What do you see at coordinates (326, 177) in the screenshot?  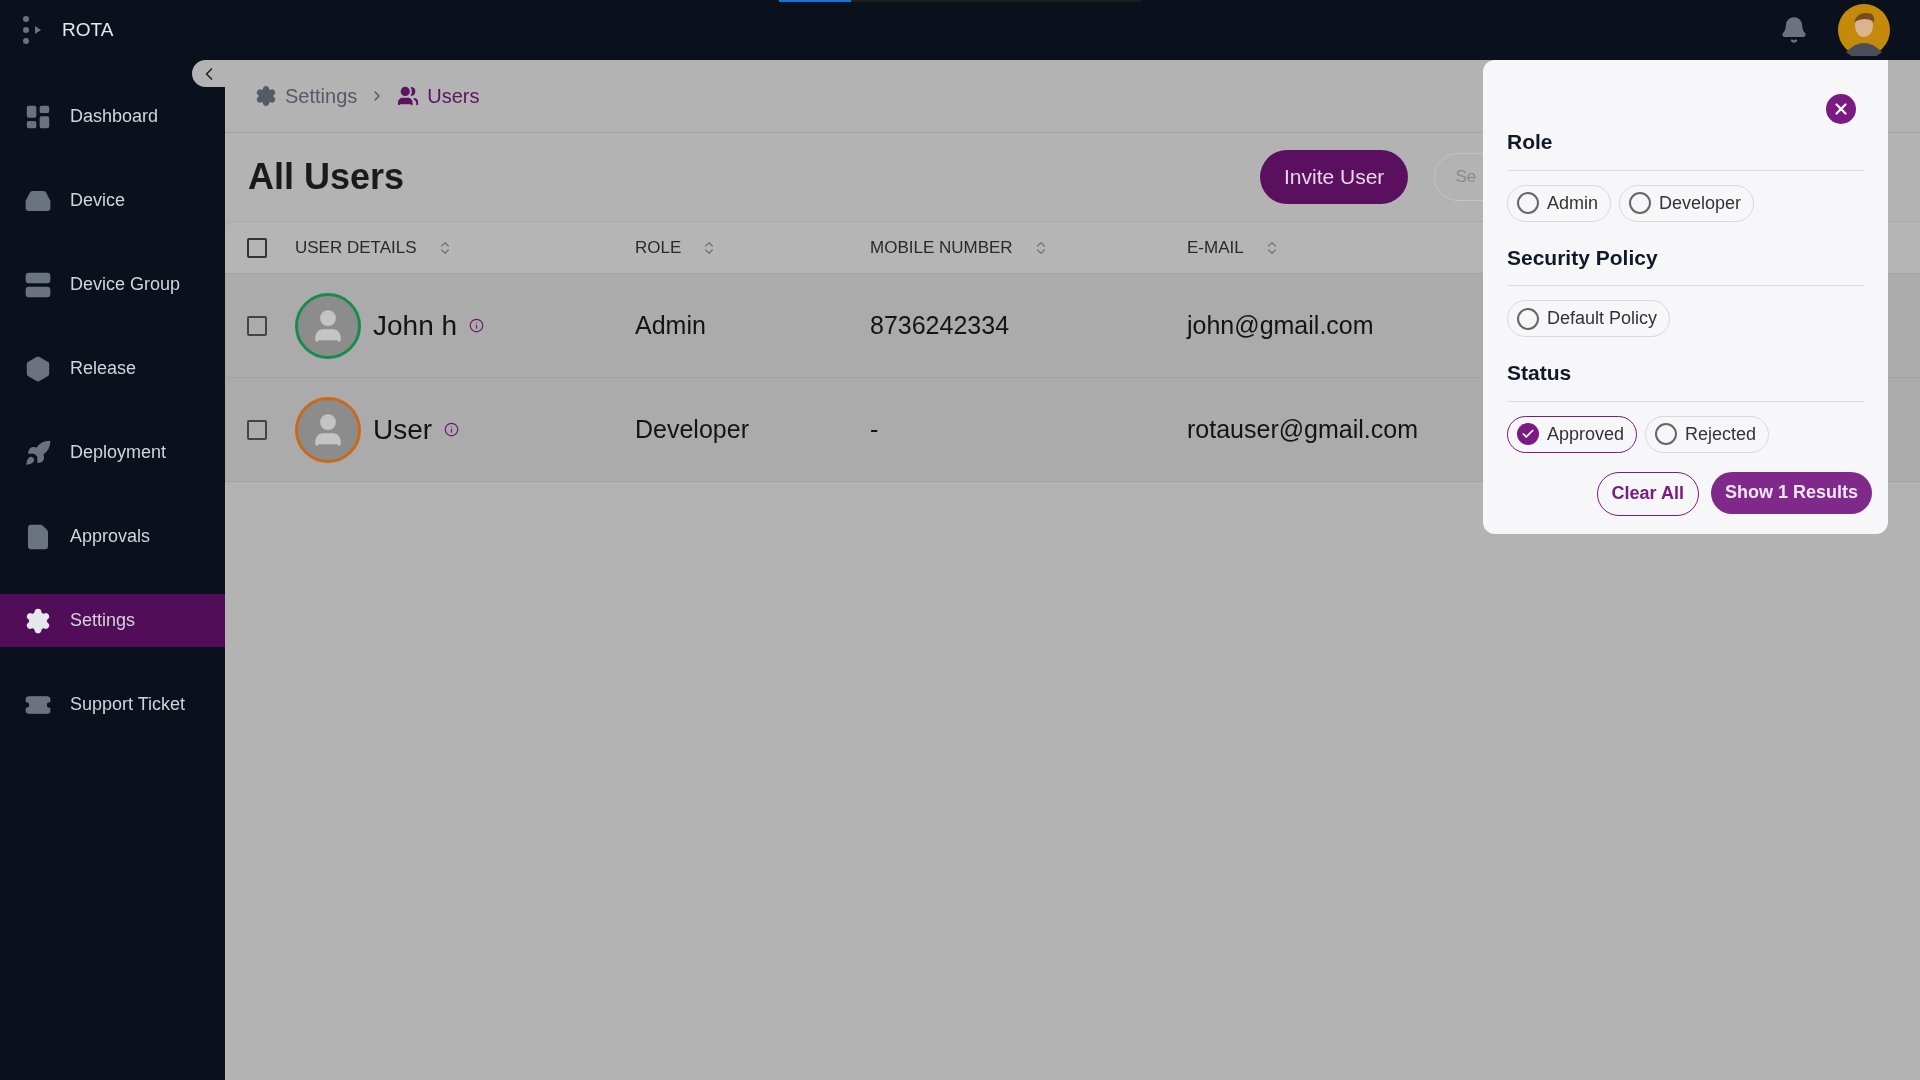 I see `page-title: All Users` at bounding box center [326, 177].